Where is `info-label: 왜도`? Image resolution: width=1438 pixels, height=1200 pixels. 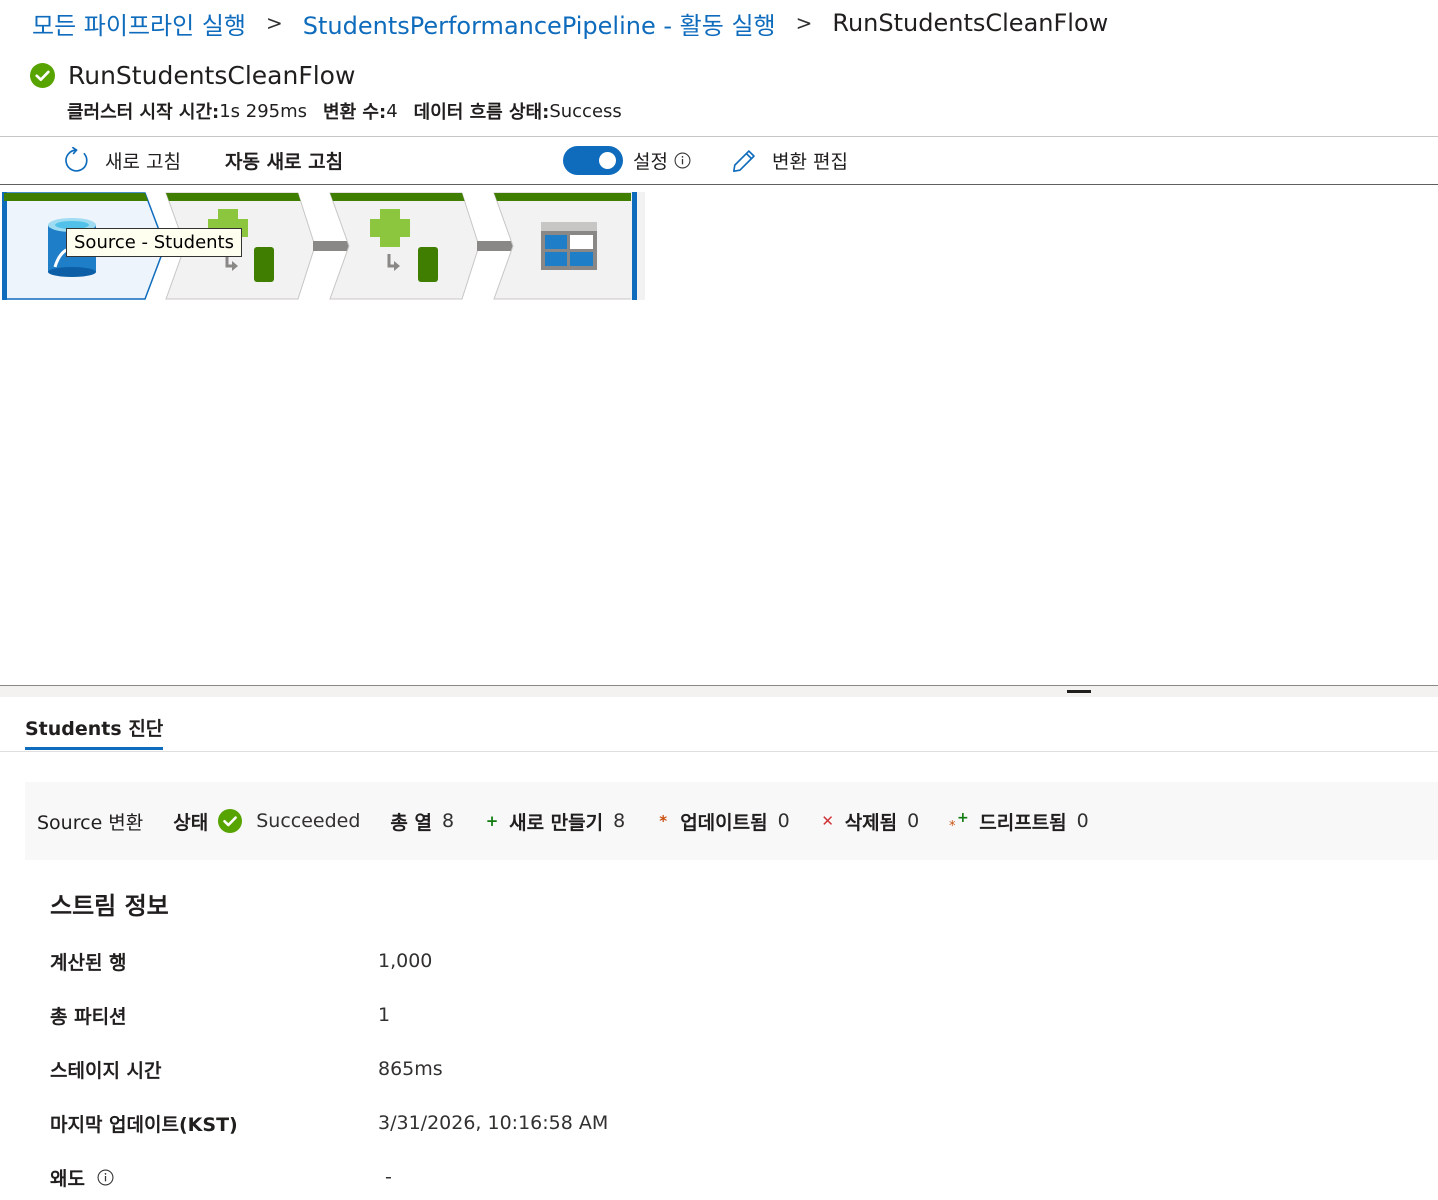 info-label: 왜도 is located at coordinates (67, 1178).